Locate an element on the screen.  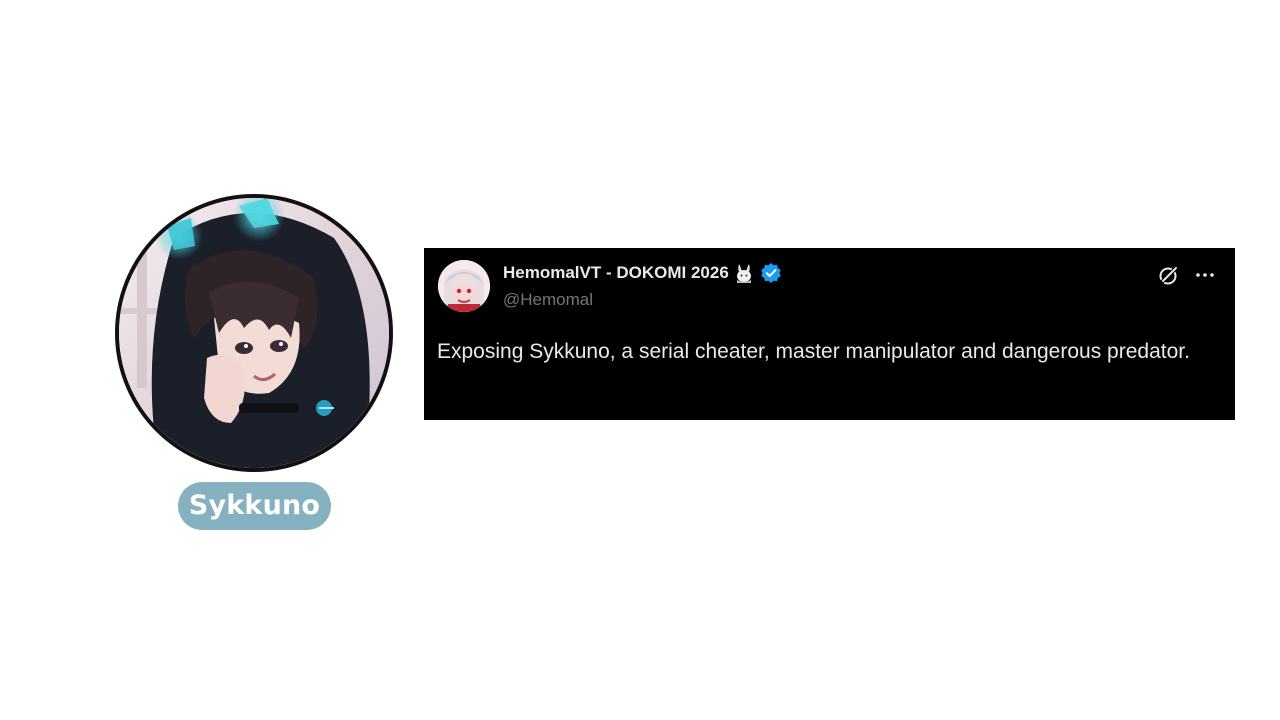
author-avatar-image is located at coordinates (464, 286).